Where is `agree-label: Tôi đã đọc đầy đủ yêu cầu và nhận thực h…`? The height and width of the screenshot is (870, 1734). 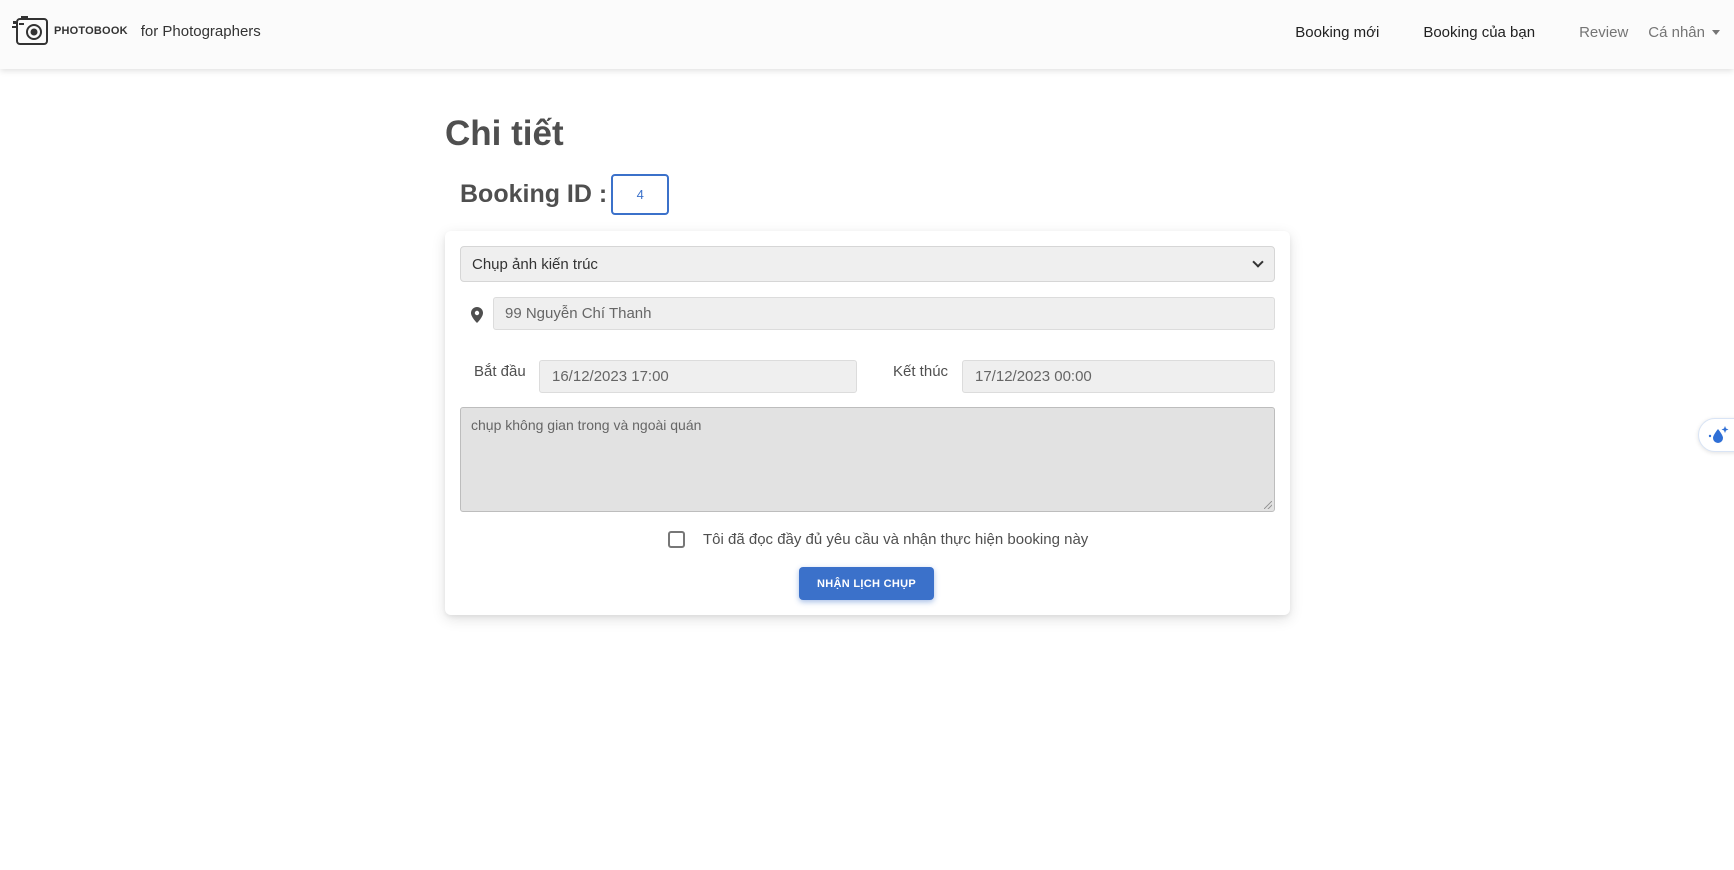
agree-label: Tôi đã đọc đầy đủ yêu cầu và nhận thực h… is located at coordinates (896, 539).